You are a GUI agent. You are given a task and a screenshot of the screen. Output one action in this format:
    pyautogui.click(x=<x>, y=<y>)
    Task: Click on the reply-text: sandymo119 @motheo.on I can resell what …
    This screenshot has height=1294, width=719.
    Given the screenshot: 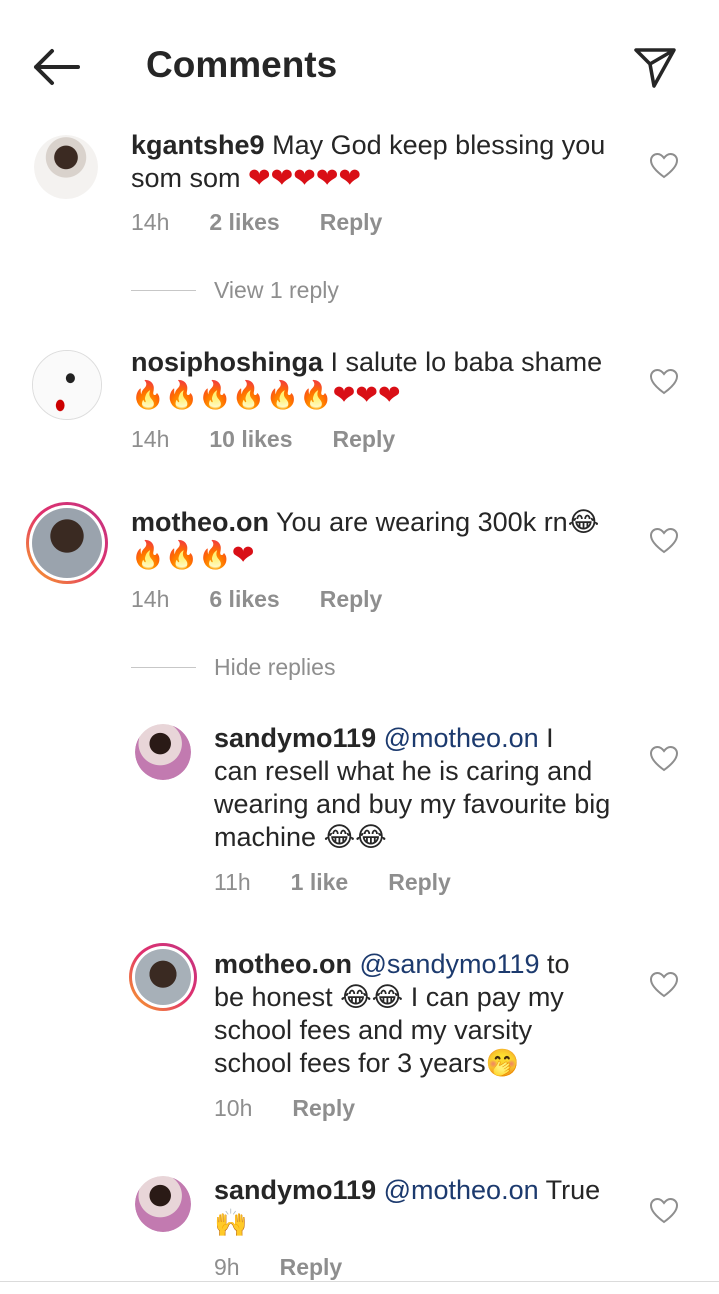 What is the action you would take?
    pyautogui.click(x=424, y=788)
    